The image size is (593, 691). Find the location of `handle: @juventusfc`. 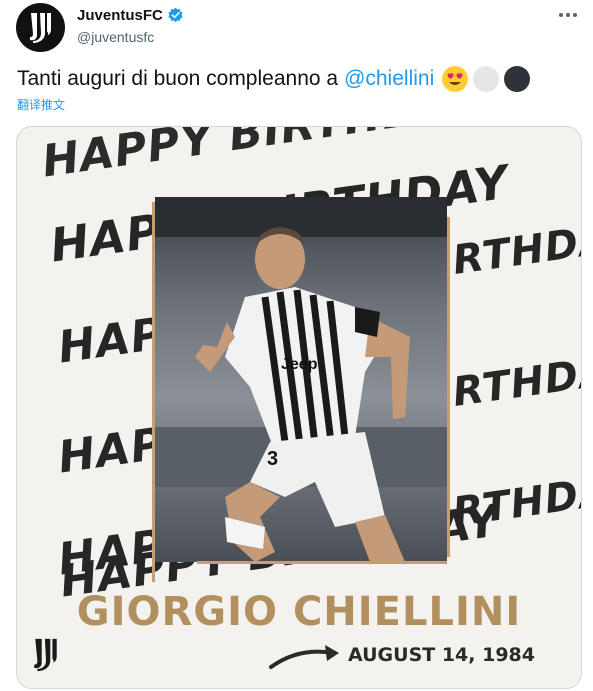

handle: @juventusfc is located at coordinates (115, 37).